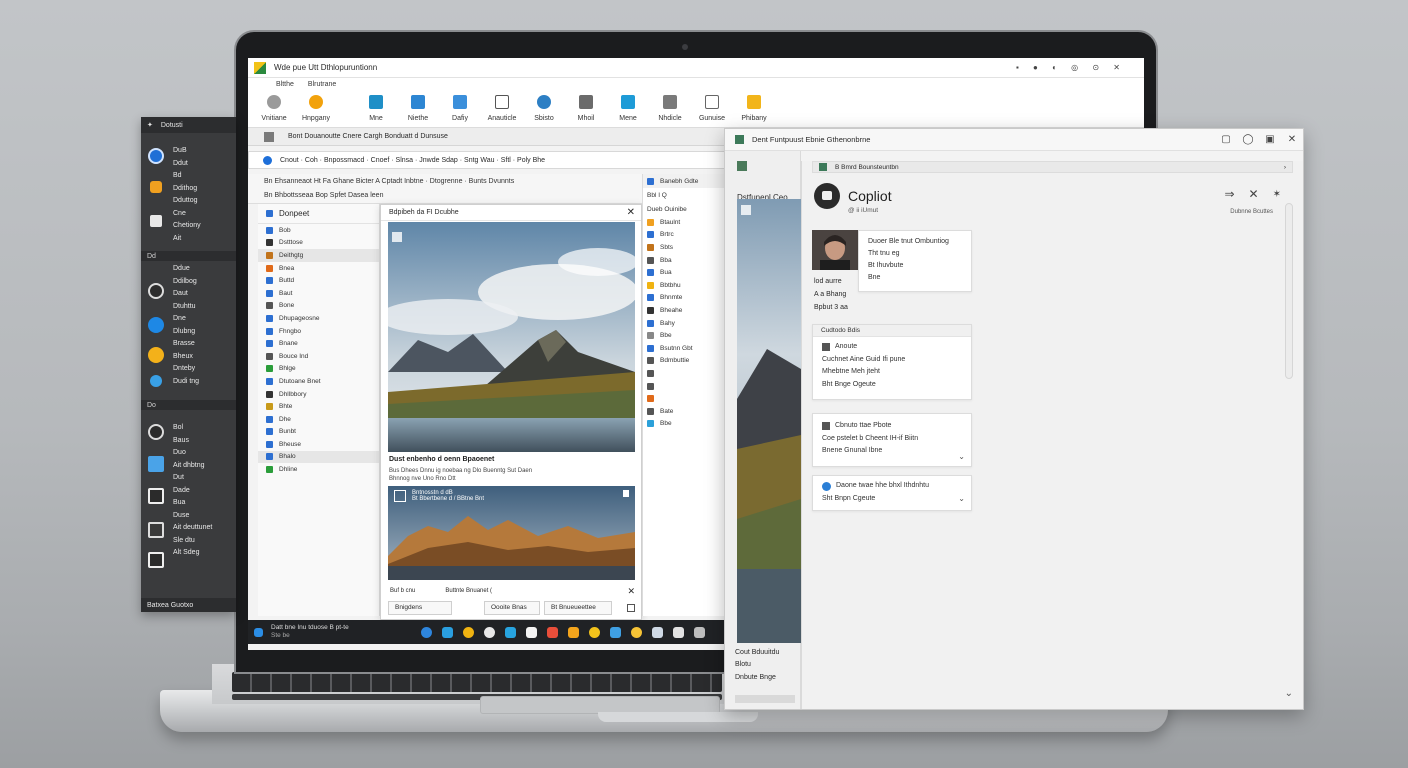  I want to click on nav-item: Dtutoane Bnet, so click(318, 381).